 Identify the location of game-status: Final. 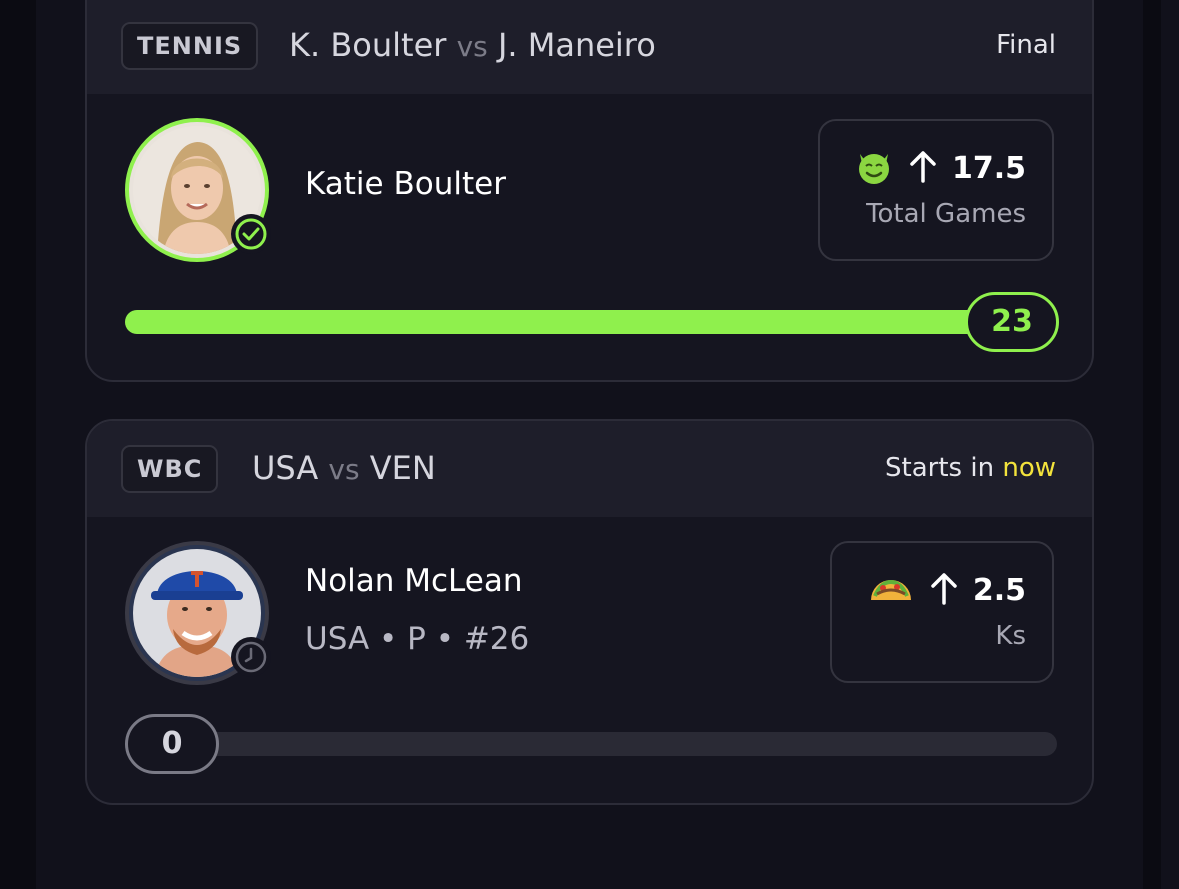
(1026, 45).